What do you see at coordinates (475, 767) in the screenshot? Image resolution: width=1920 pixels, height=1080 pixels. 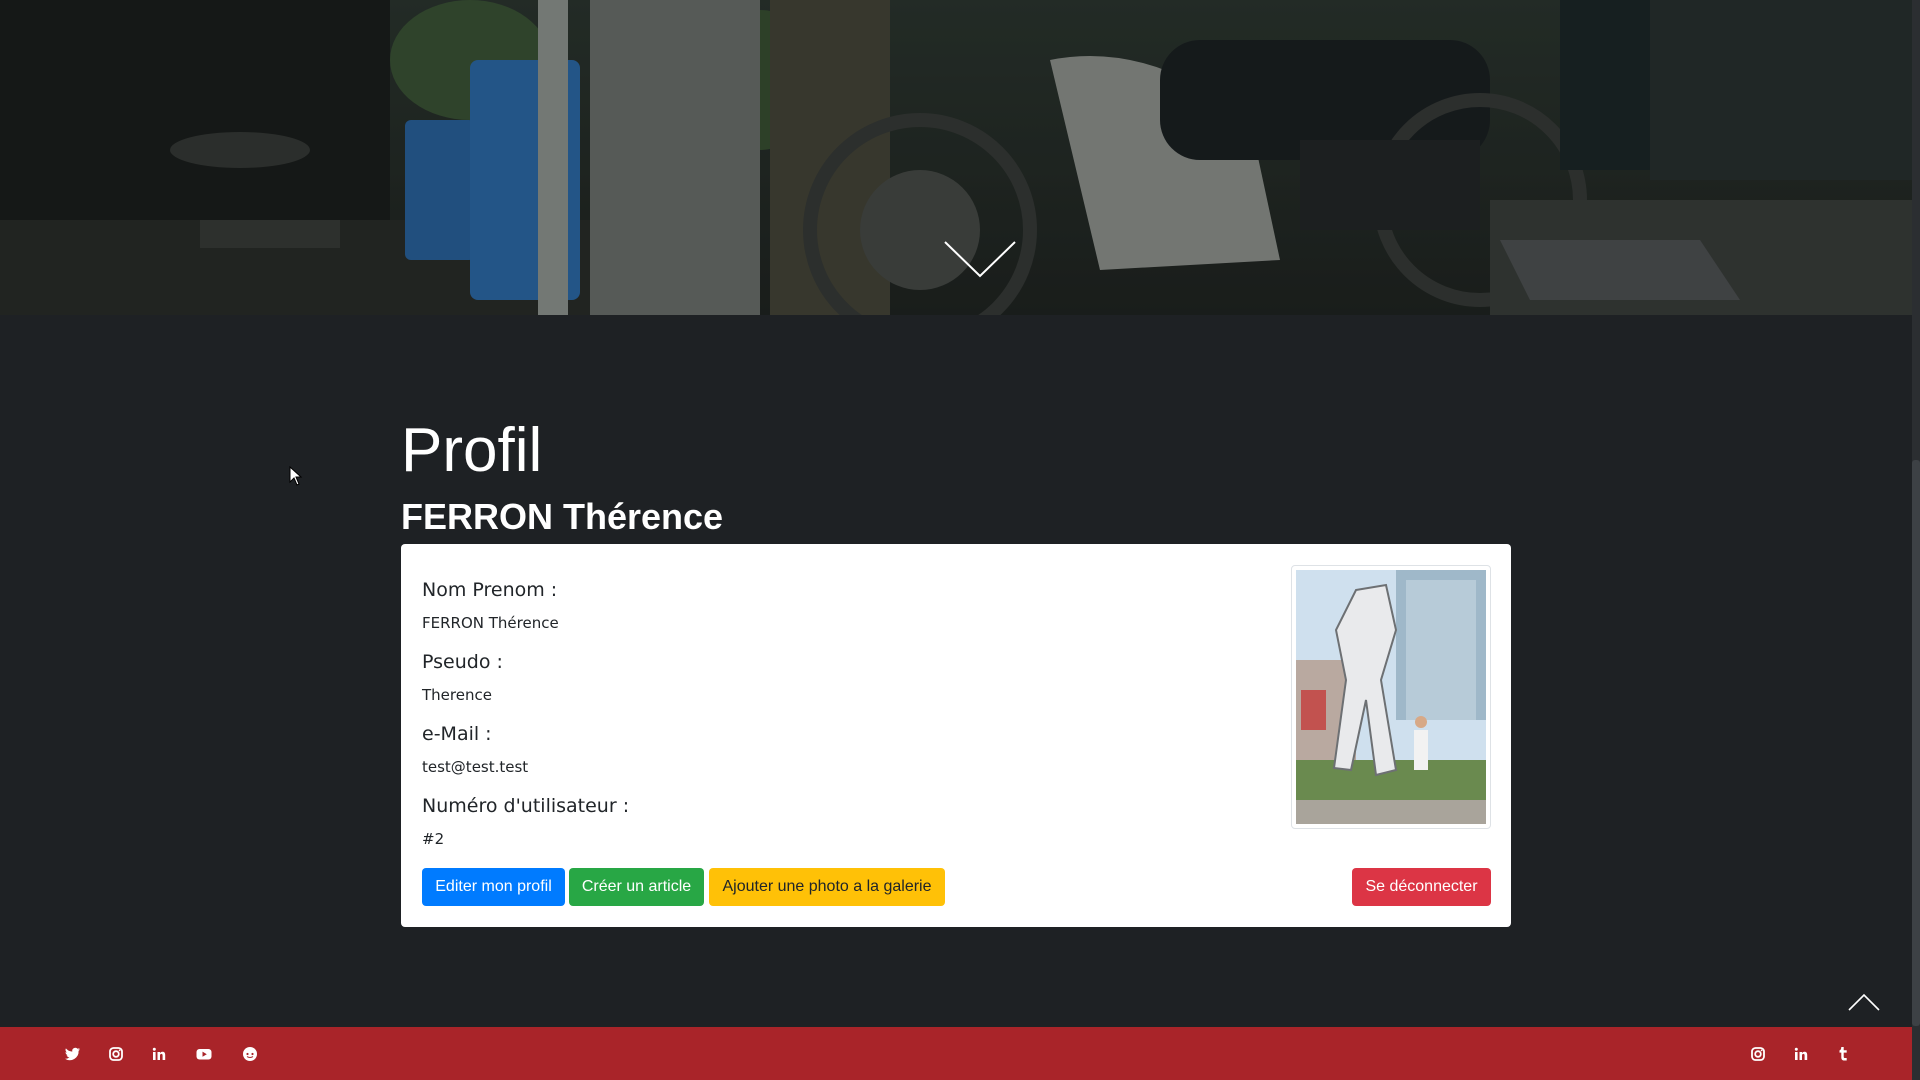 I see `email-value: test@test.test` at bounding box center [475, 767].